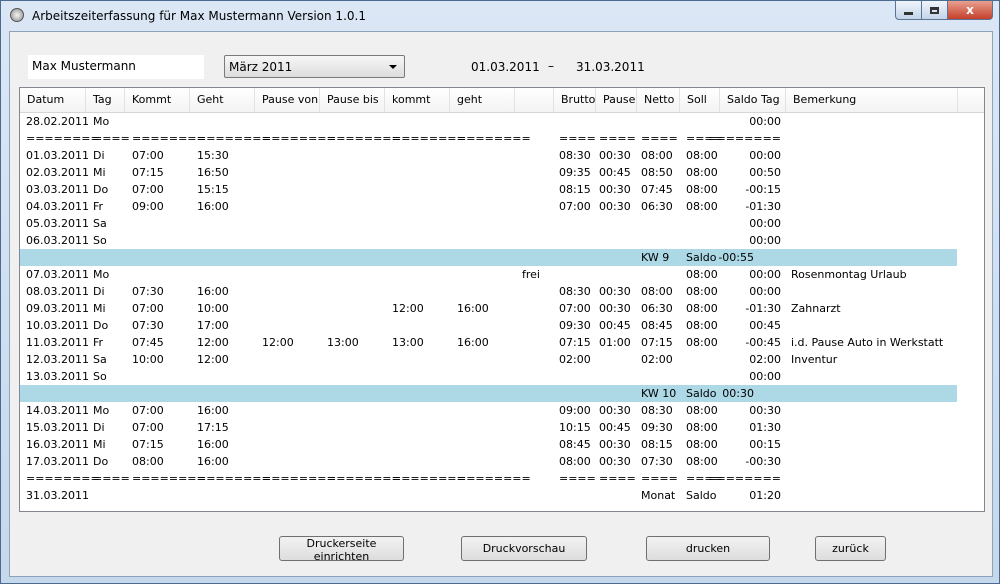  I want to click on cell-datum: ========, so click(63, 138).